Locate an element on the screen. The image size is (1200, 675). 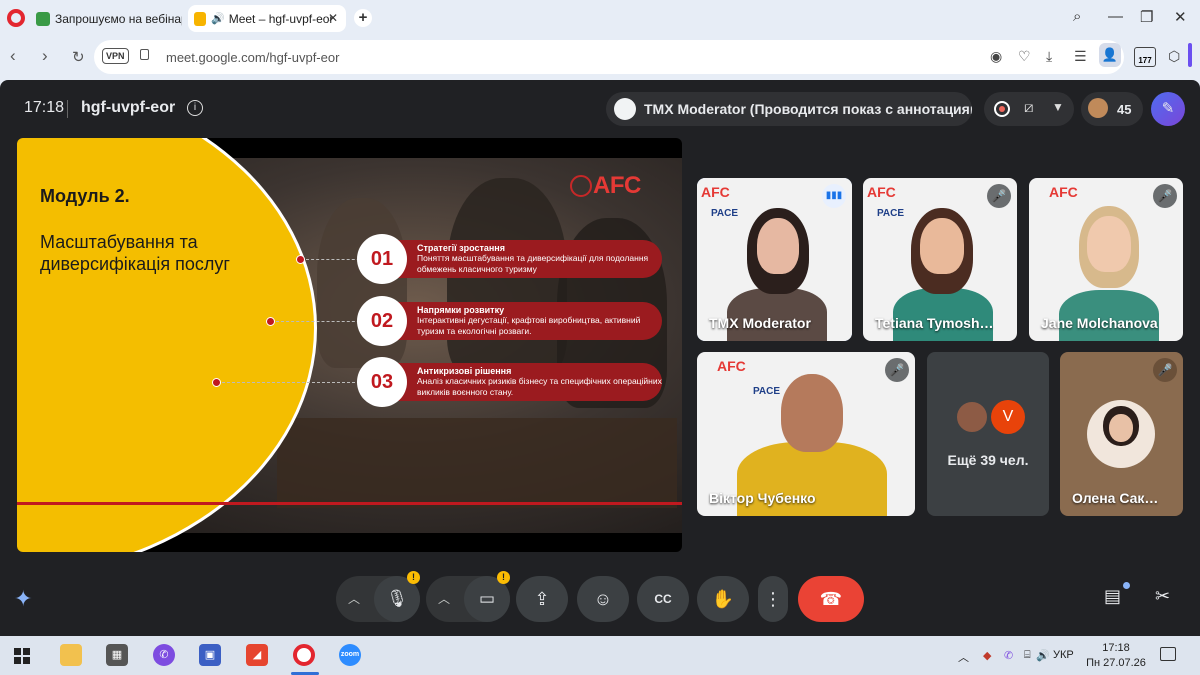
record-icon is located at coordinates (1002, 109).